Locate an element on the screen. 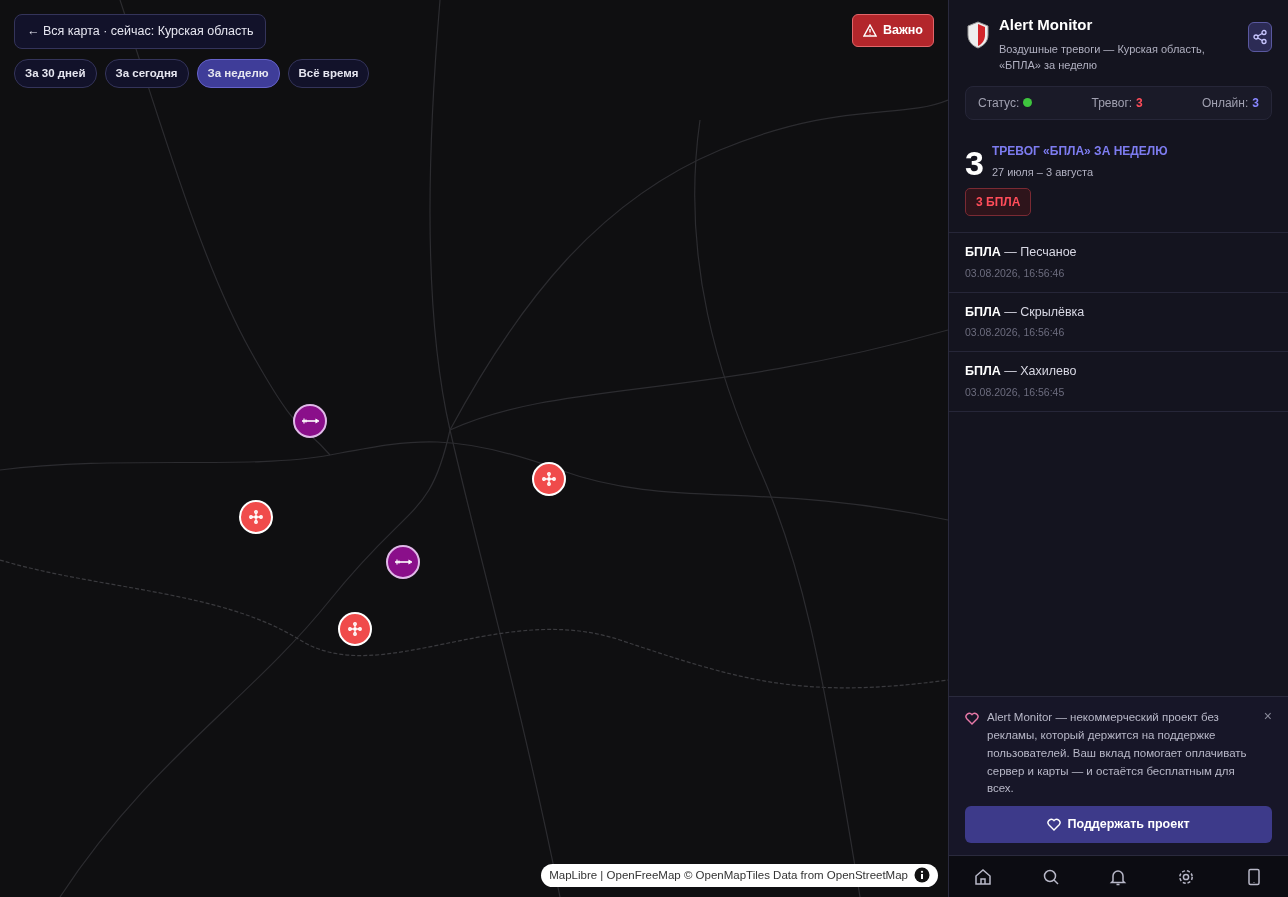 This screenshot has width=1288, height=897. online-label: Онлайн: is located at coordinates (1225, 103).